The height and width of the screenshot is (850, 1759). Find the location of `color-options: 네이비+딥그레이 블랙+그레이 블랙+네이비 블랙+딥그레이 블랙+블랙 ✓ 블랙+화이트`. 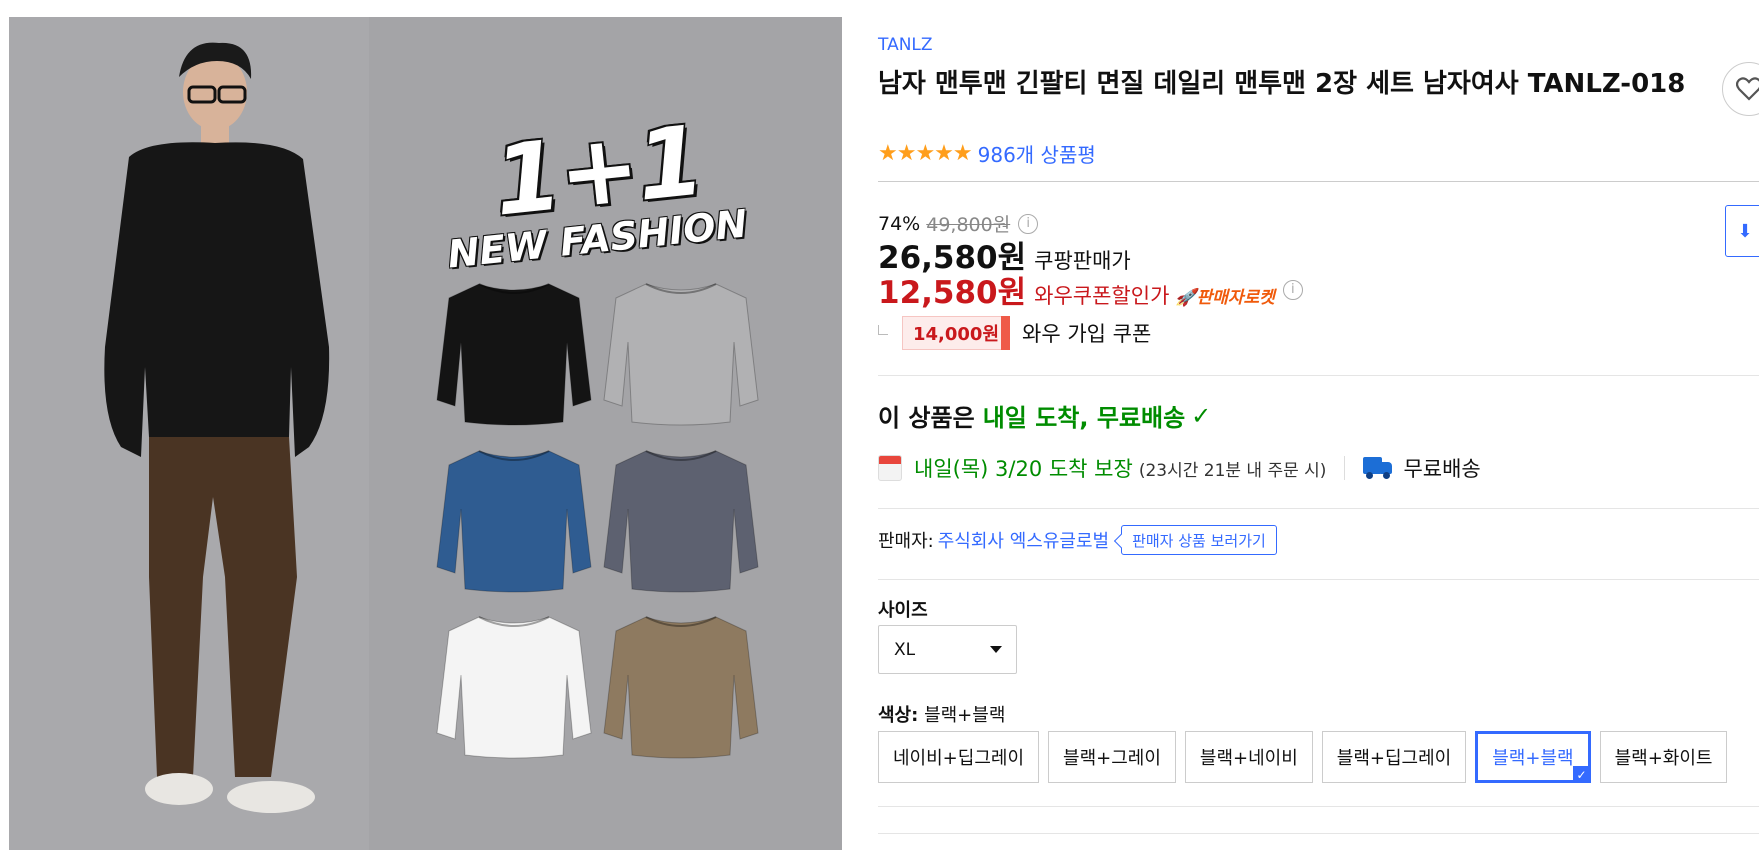

color-options: 네이비+딥그레이 블랙+그레이 블랙+네이비 블랙+딥그레이 블랙+블랙 ✓ 블랙+화이트 is located at coordinates (1307, 757).